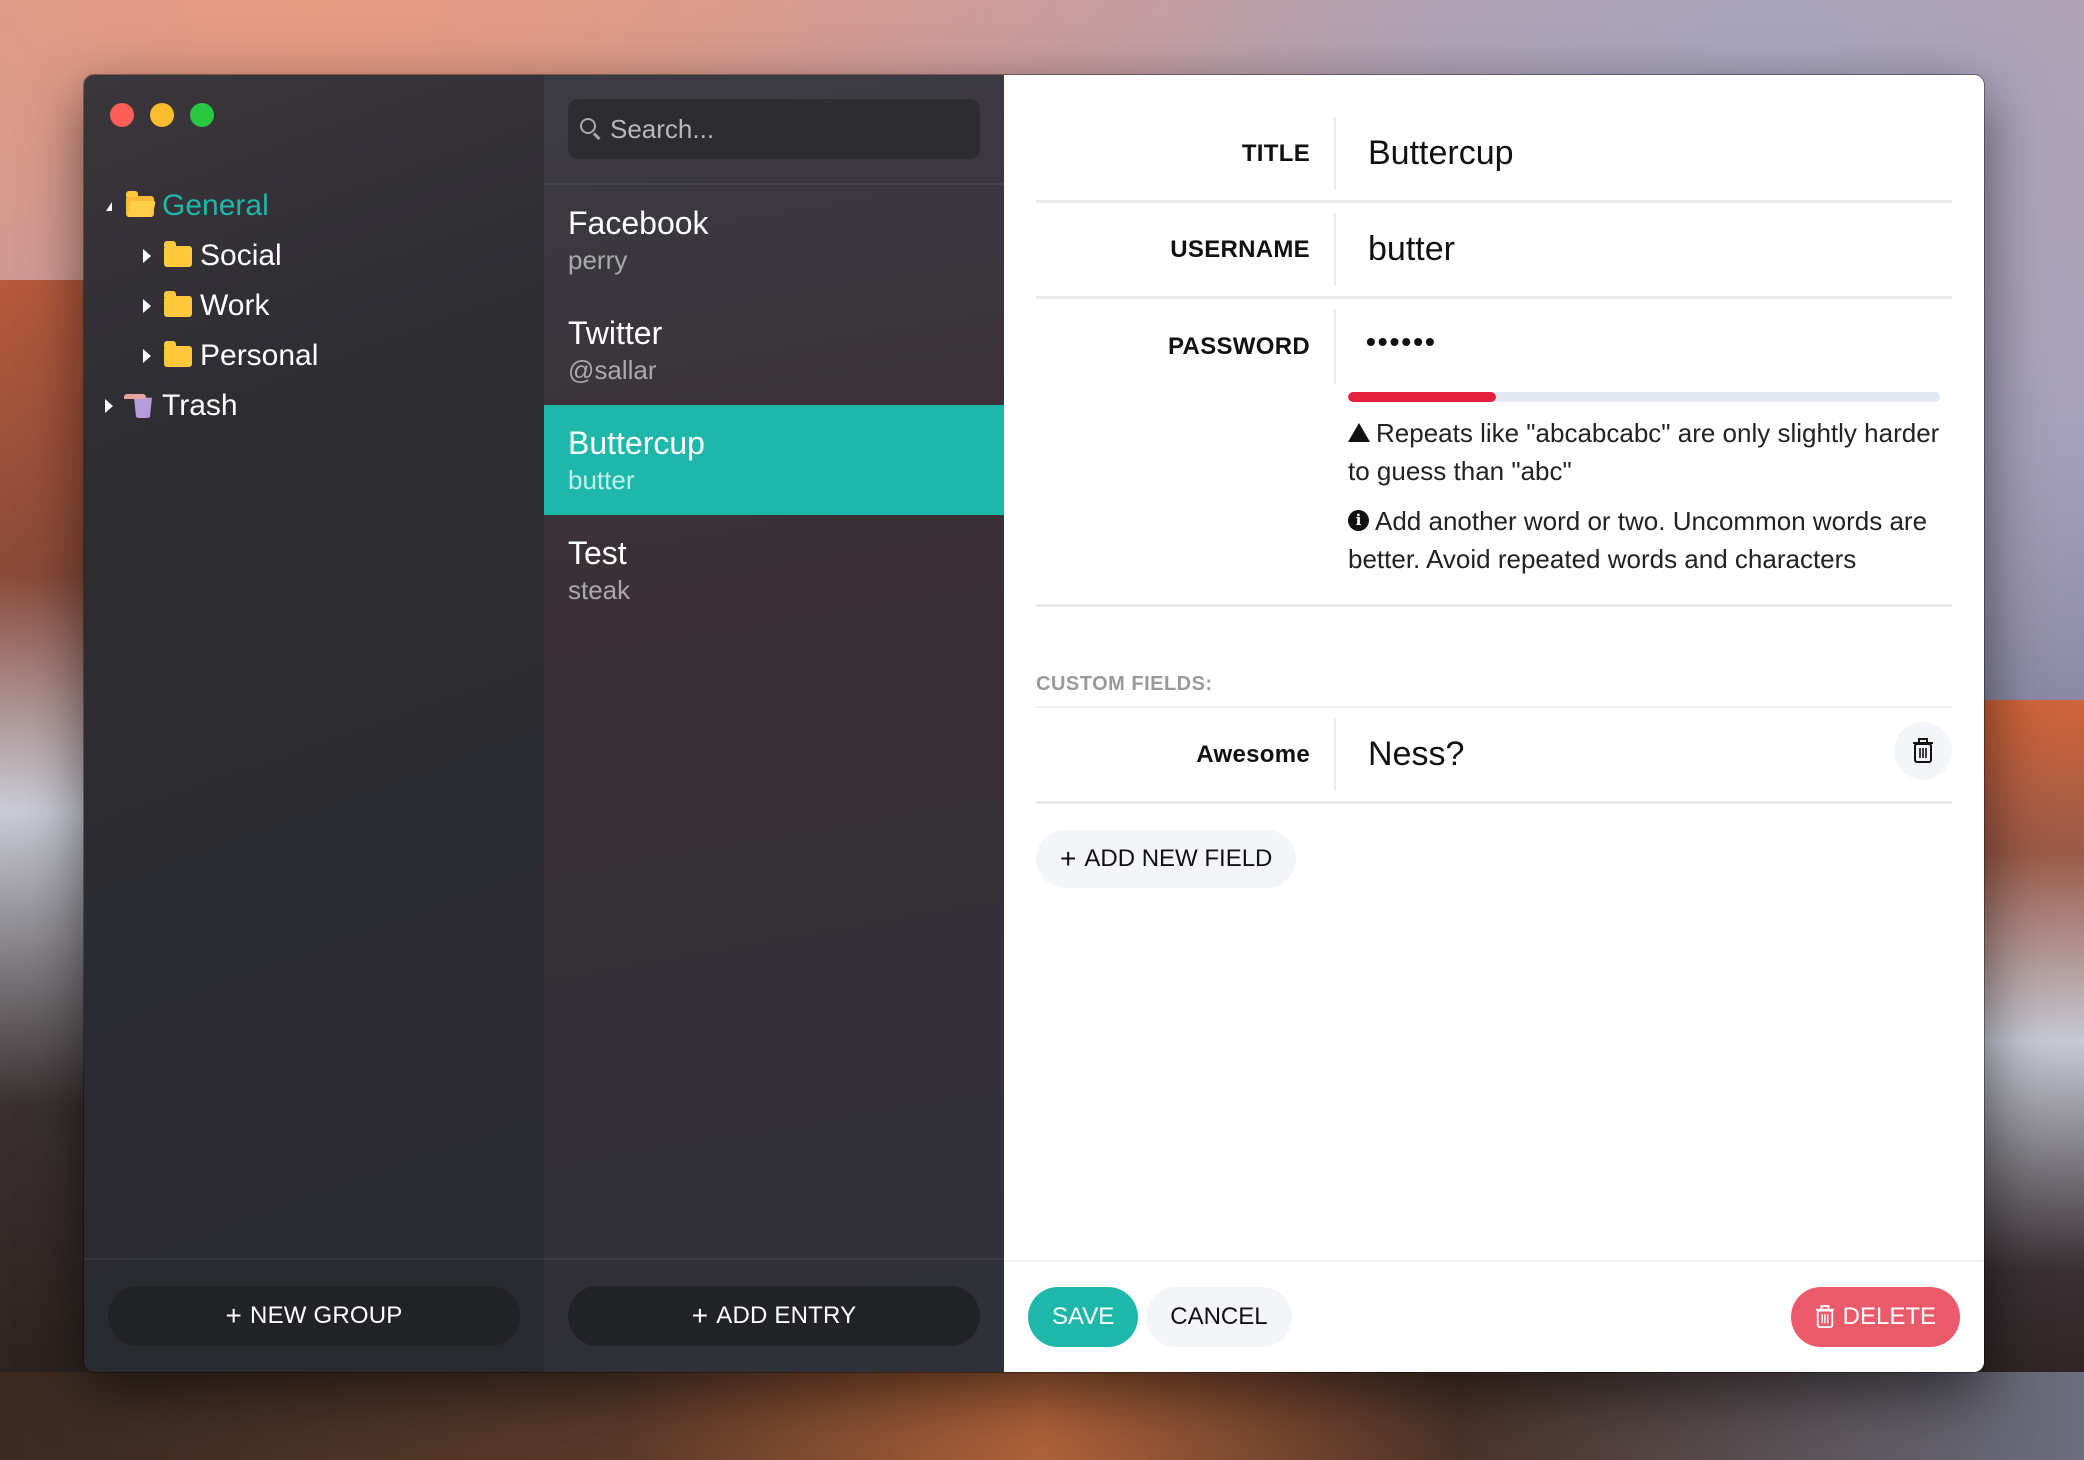 This screenshot has width=2084, height=1460. I want to click on group-label: Trash, so click(200, 405).